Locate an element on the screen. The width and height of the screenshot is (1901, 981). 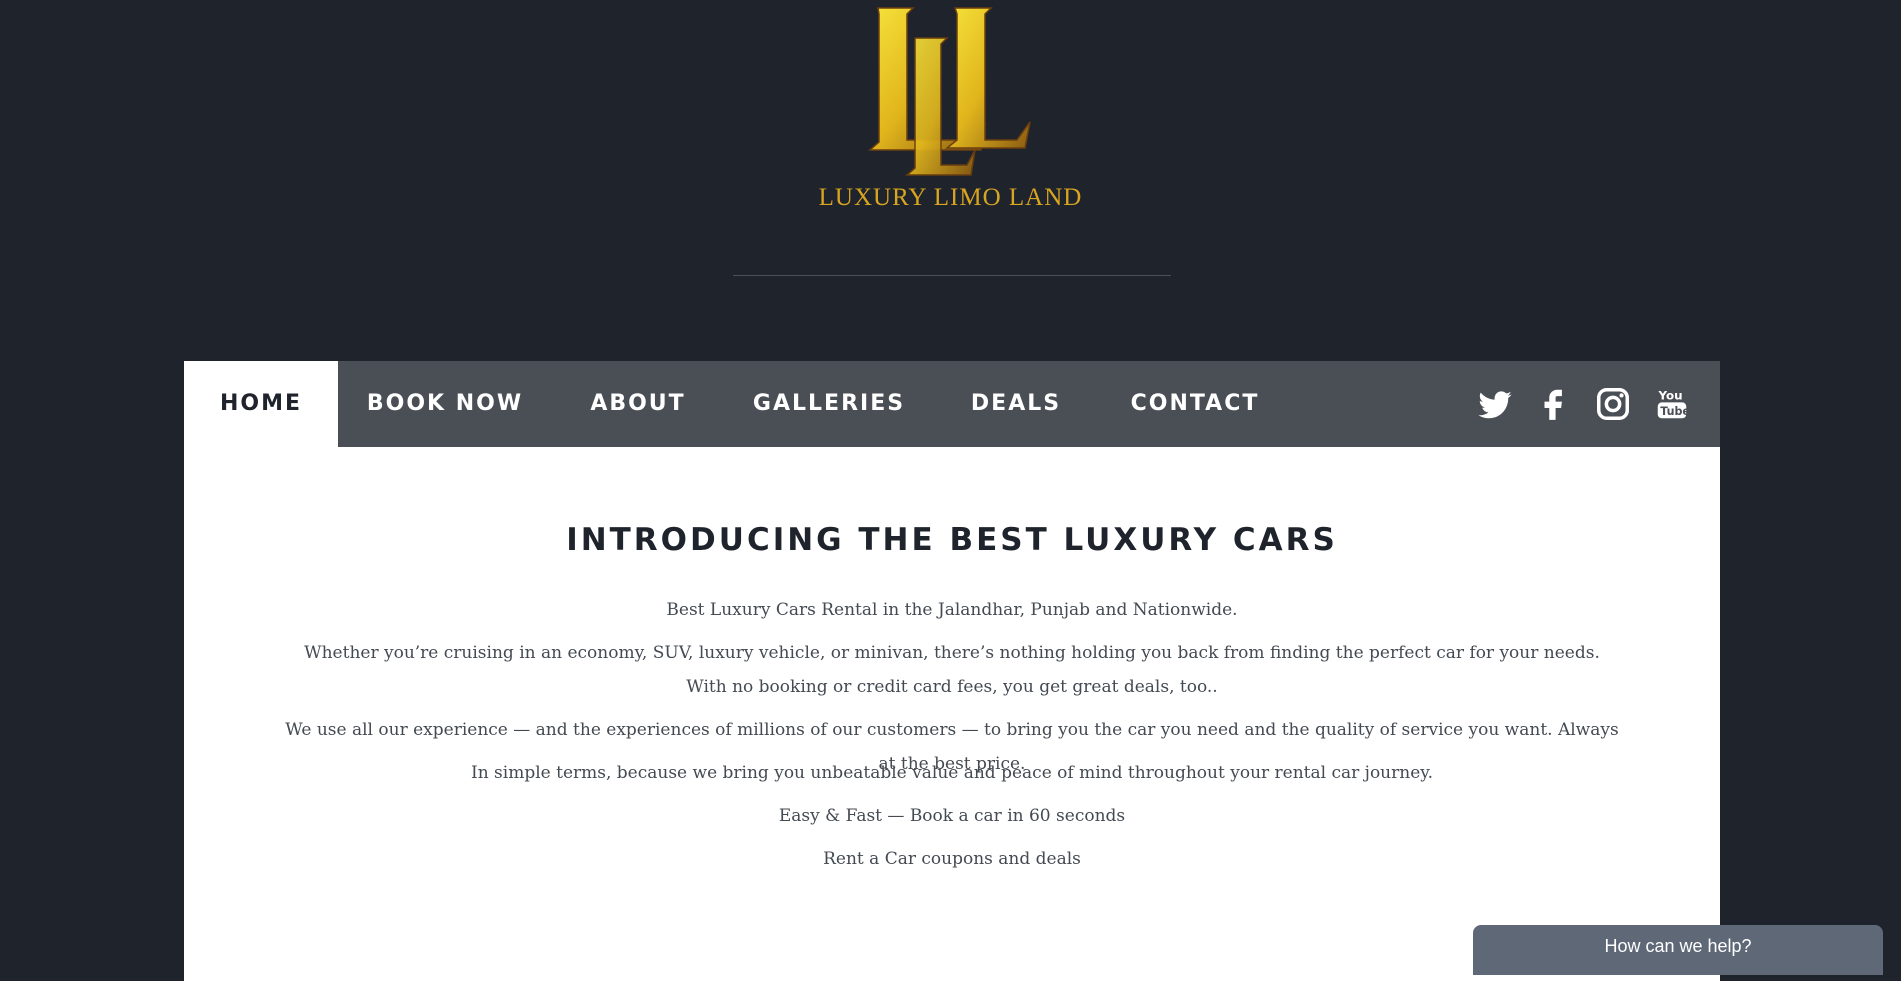
youtube-icon: You Tube is located at coordinates (1672, 404).